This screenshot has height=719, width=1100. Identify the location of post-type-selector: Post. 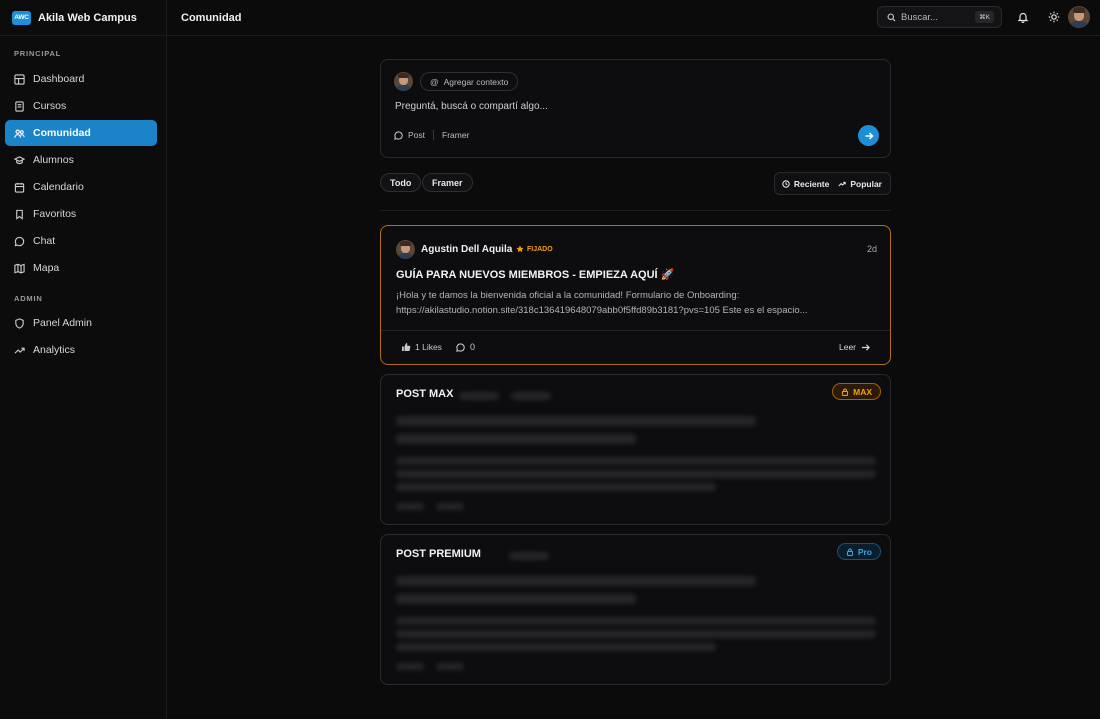
(416, 135).